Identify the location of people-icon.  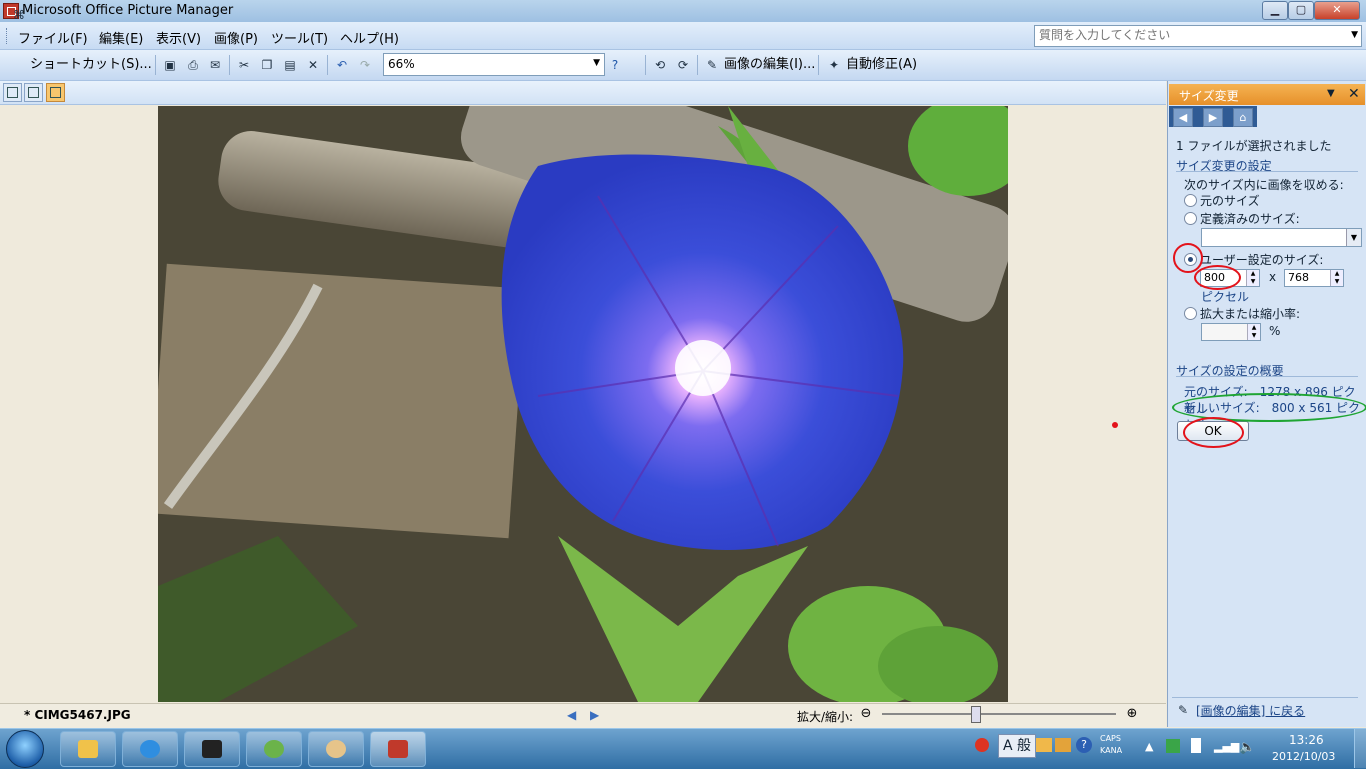
(274, 749).